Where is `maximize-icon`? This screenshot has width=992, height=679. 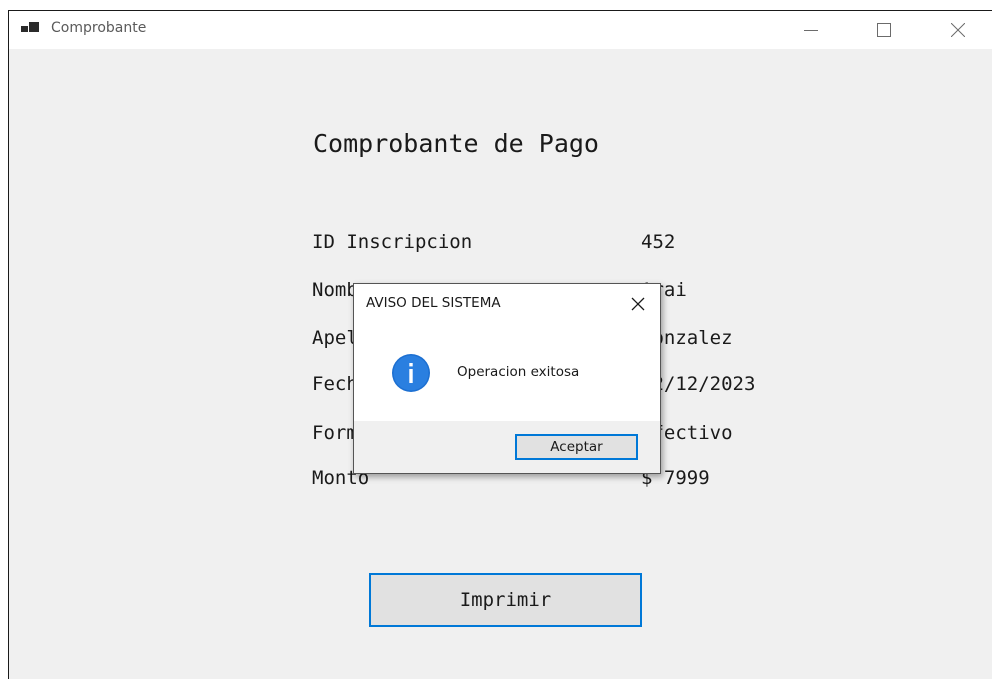
maximize-icon is located at coordinates (884, 30).